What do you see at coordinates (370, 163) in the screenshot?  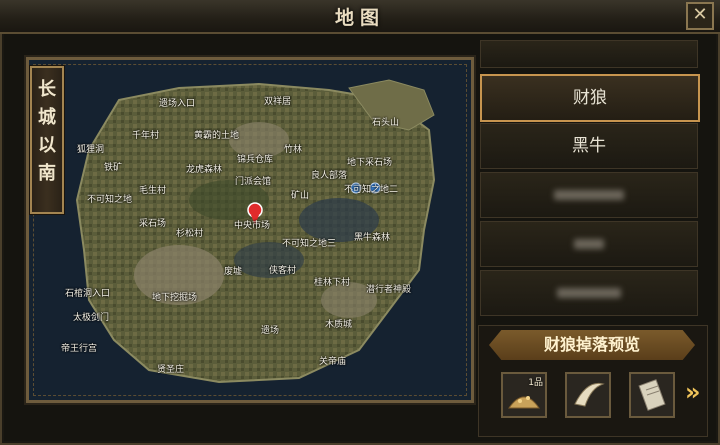 I see `map-label: 地下采石场` at bounding box center [370, 163].